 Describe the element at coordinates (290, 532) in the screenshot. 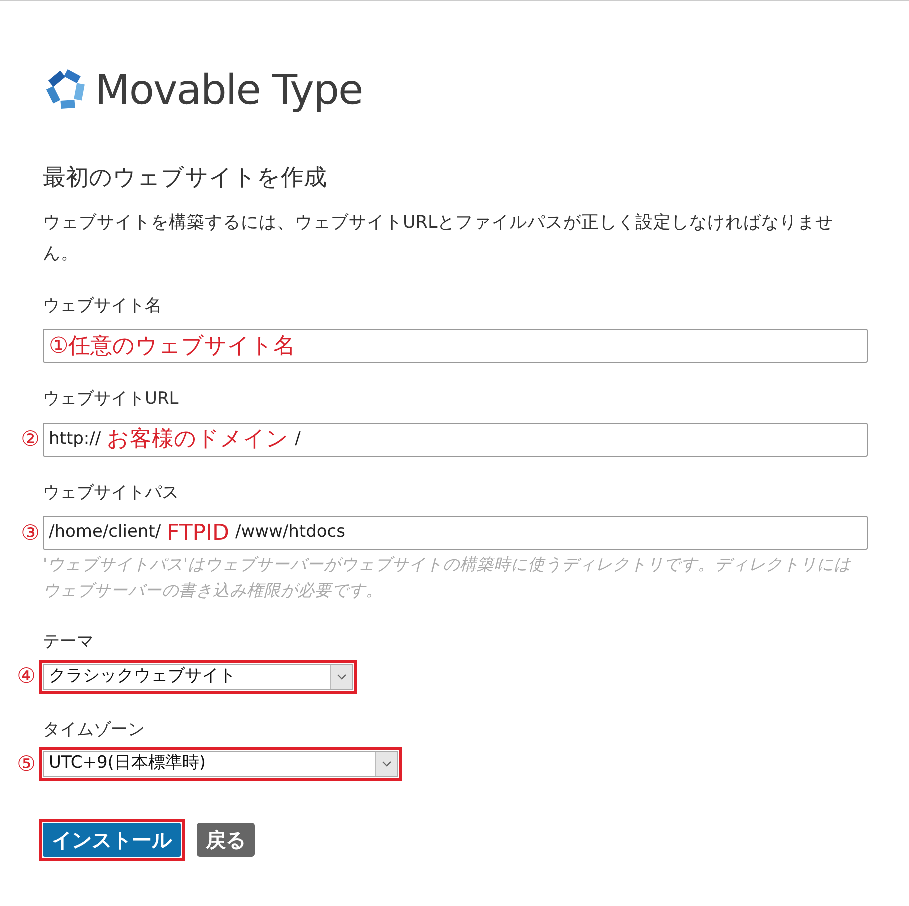

I see `field-value: /www/htdocs` at that location.